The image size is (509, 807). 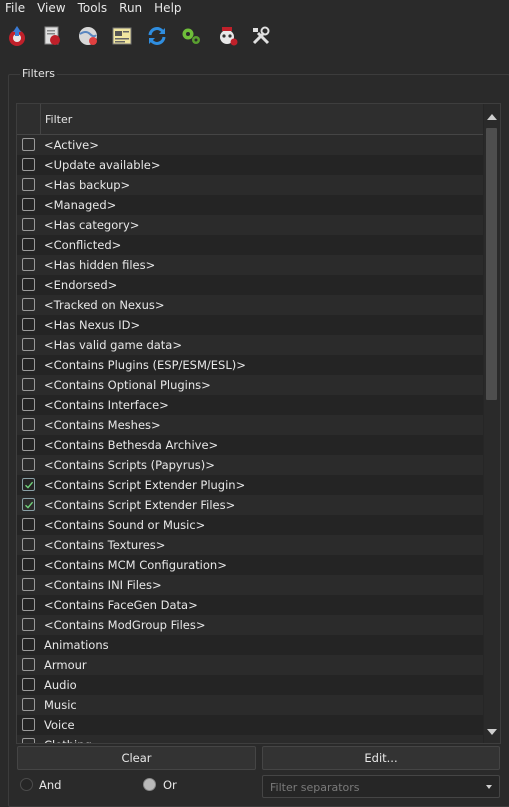 I want to click on profiles-icon, so click(x=52, y=36).